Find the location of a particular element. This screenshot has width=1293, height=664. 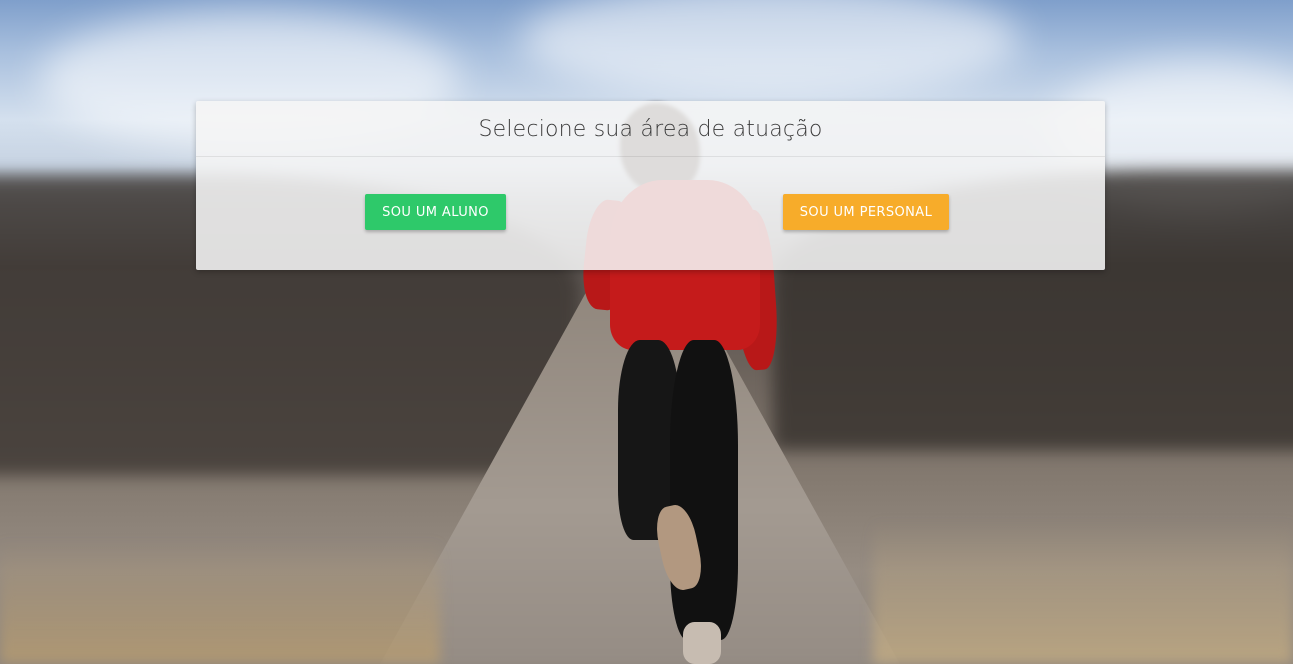

card-header: Selecione sua área de atuação is located at coordinates (650, 129).